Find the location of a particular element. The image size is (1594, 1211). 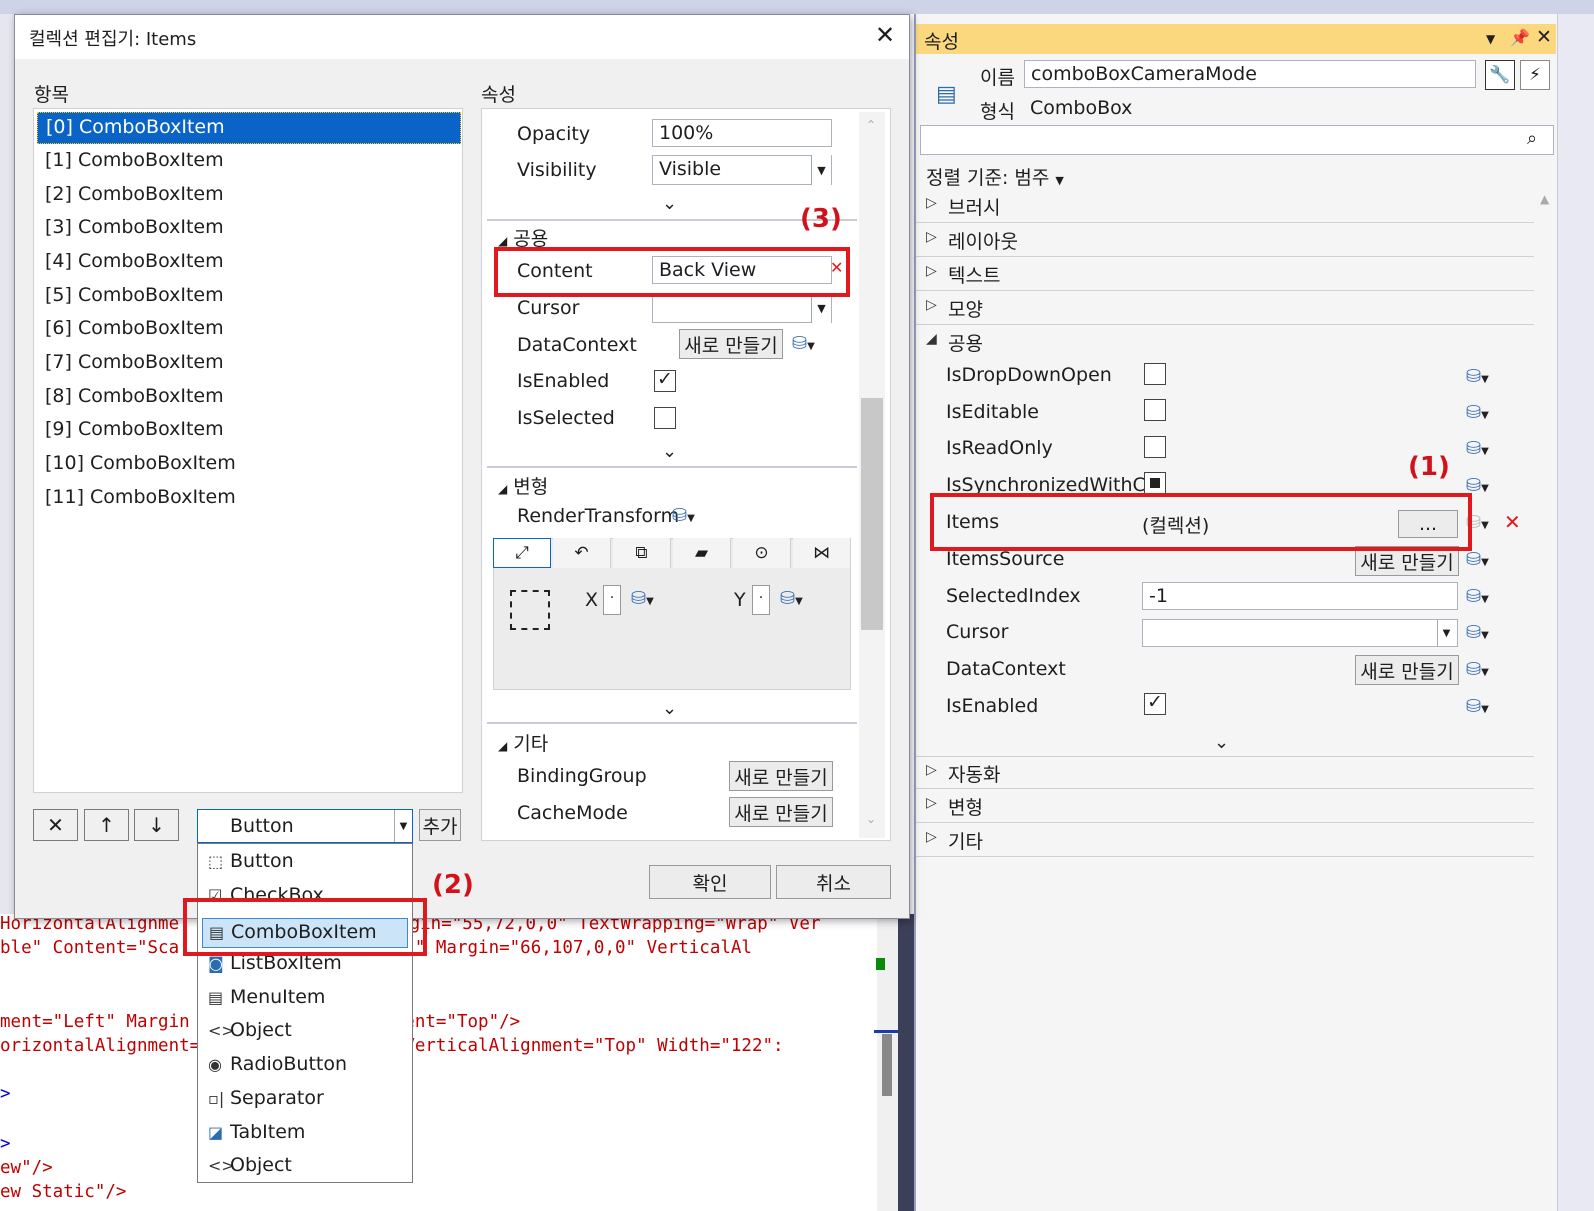

list-item: [5] ComboBoxItem is located at coordinates (249, 297).